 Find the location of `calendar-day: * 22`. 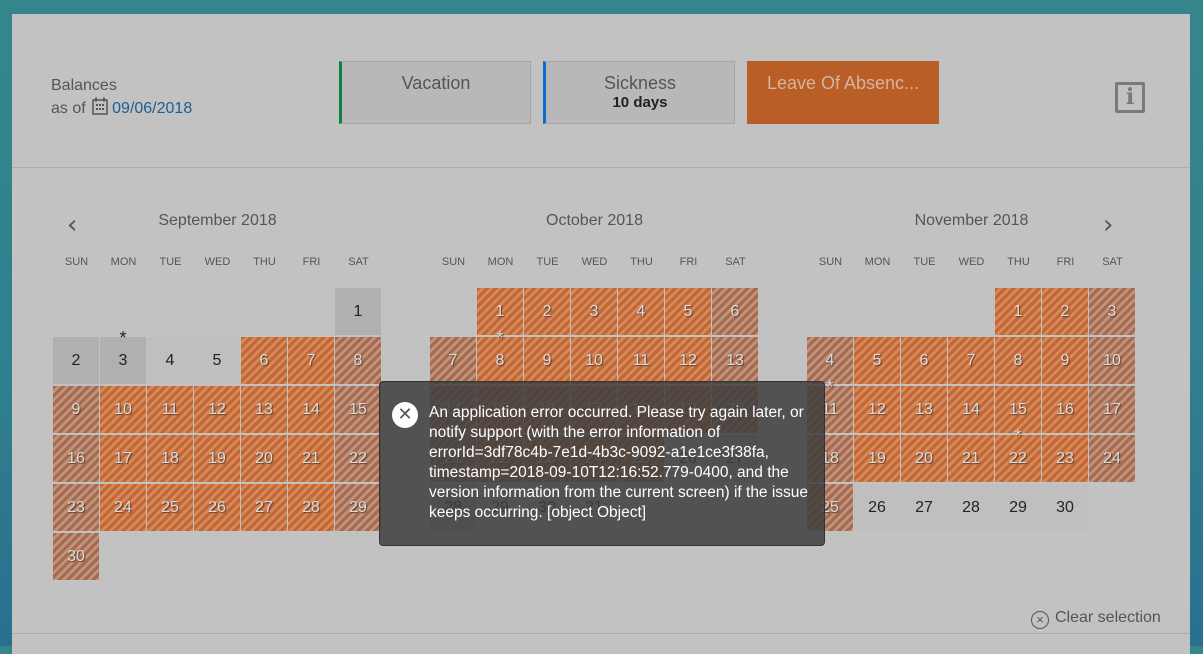

calendar-day: * 22 is located at coordinates (1018, 454).